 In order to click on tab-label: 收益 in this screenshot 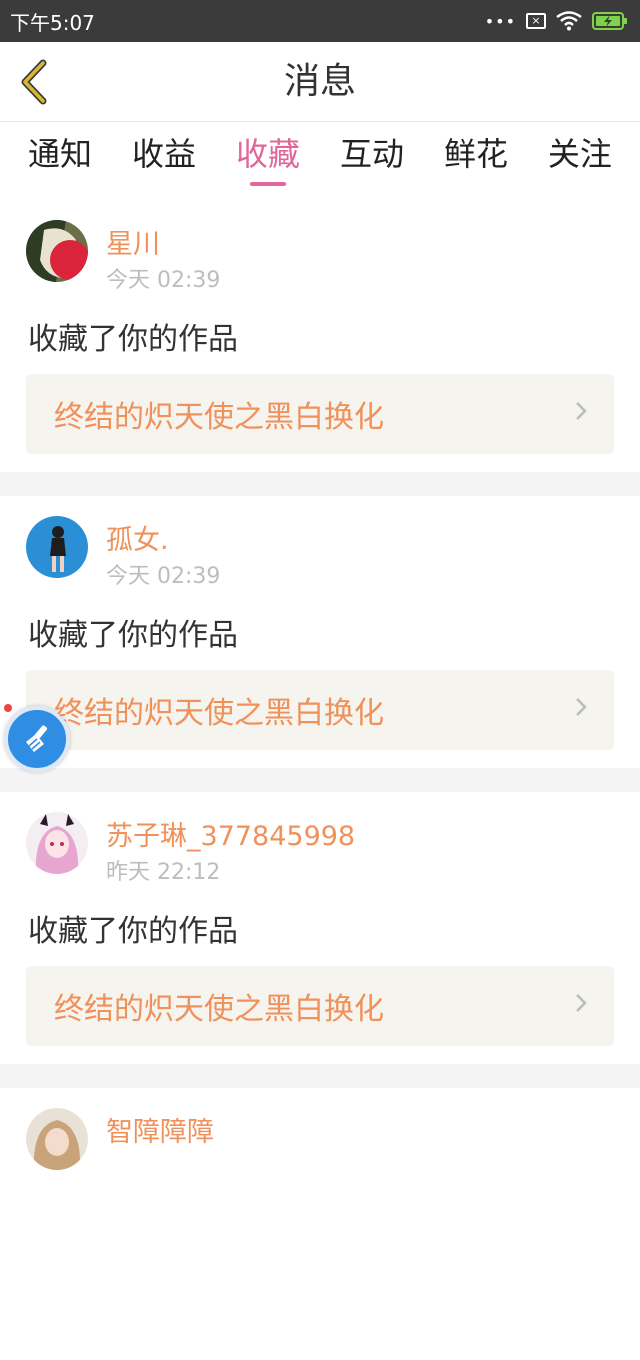, I will do `click(163, 154)`.